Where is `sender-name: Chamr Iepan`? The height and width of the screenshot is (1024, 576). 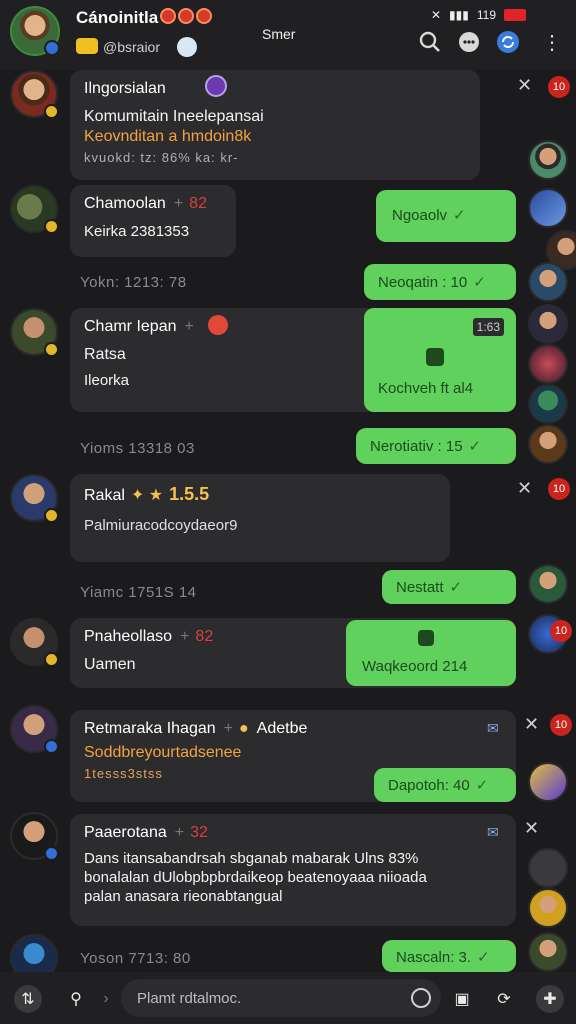
sender-name: Chamr Iepan is located at coordinates (130, 326).